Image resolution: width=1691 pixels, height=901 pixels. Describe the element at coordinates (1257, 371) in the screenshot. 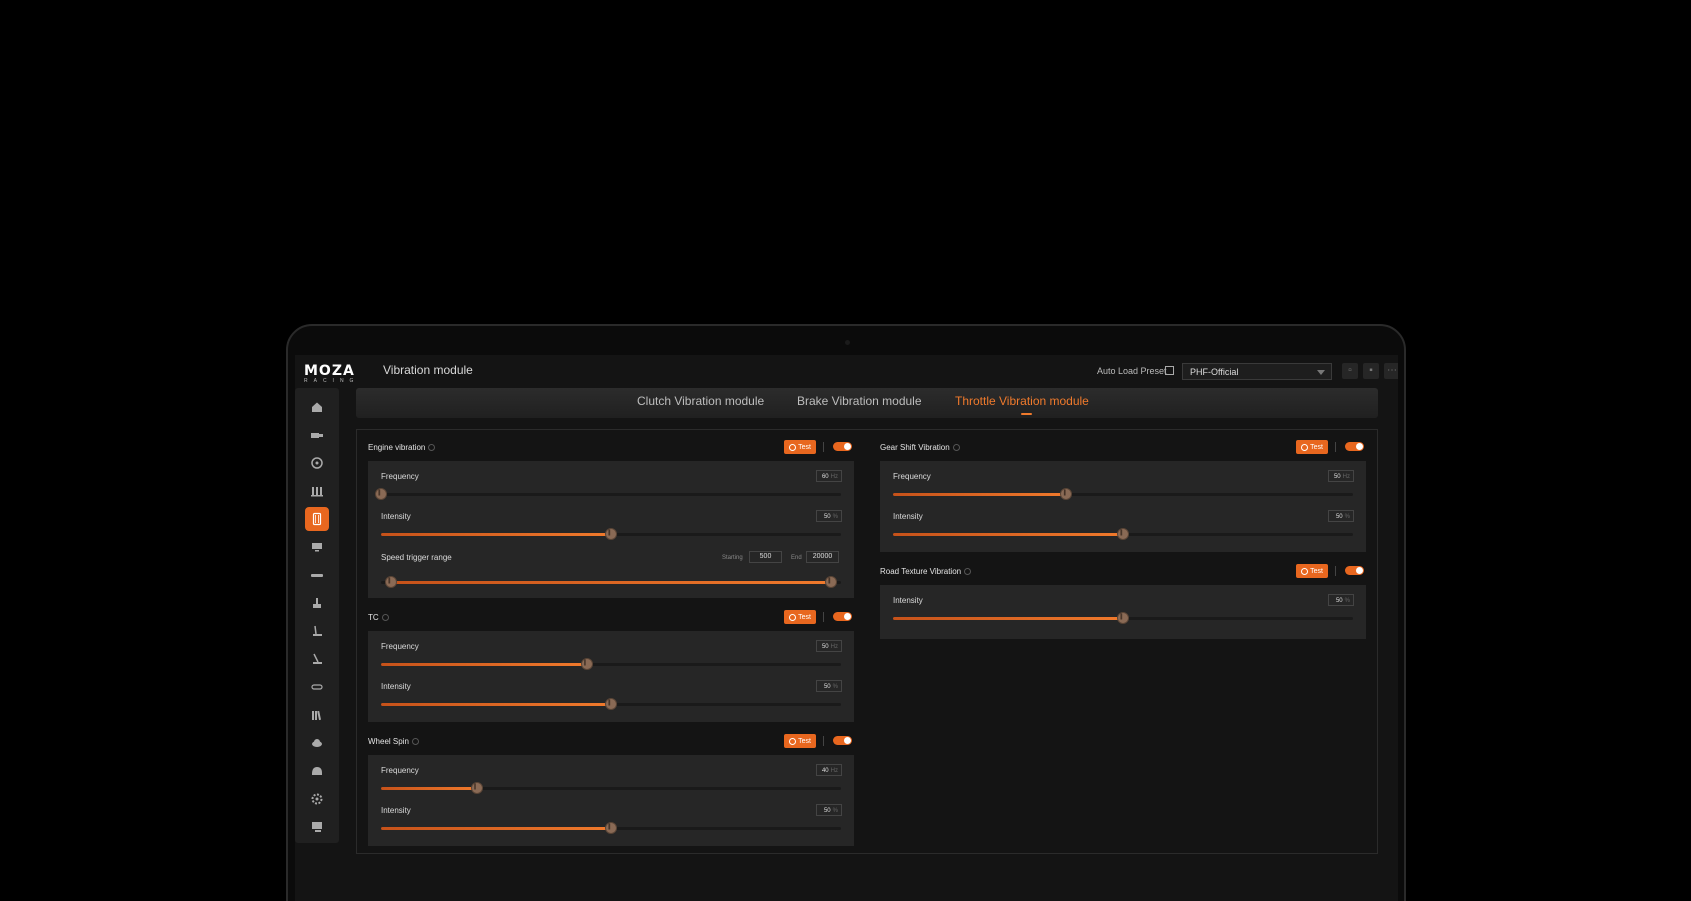

I see `preset-dropdown: PHF-Official` at that location.